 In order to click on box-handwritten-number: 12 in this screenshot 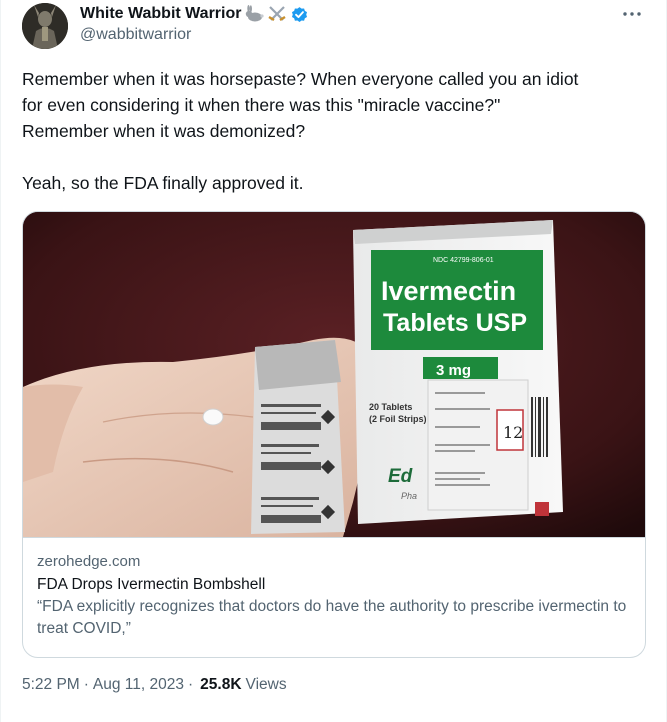, I will do `click(513, 432)`.